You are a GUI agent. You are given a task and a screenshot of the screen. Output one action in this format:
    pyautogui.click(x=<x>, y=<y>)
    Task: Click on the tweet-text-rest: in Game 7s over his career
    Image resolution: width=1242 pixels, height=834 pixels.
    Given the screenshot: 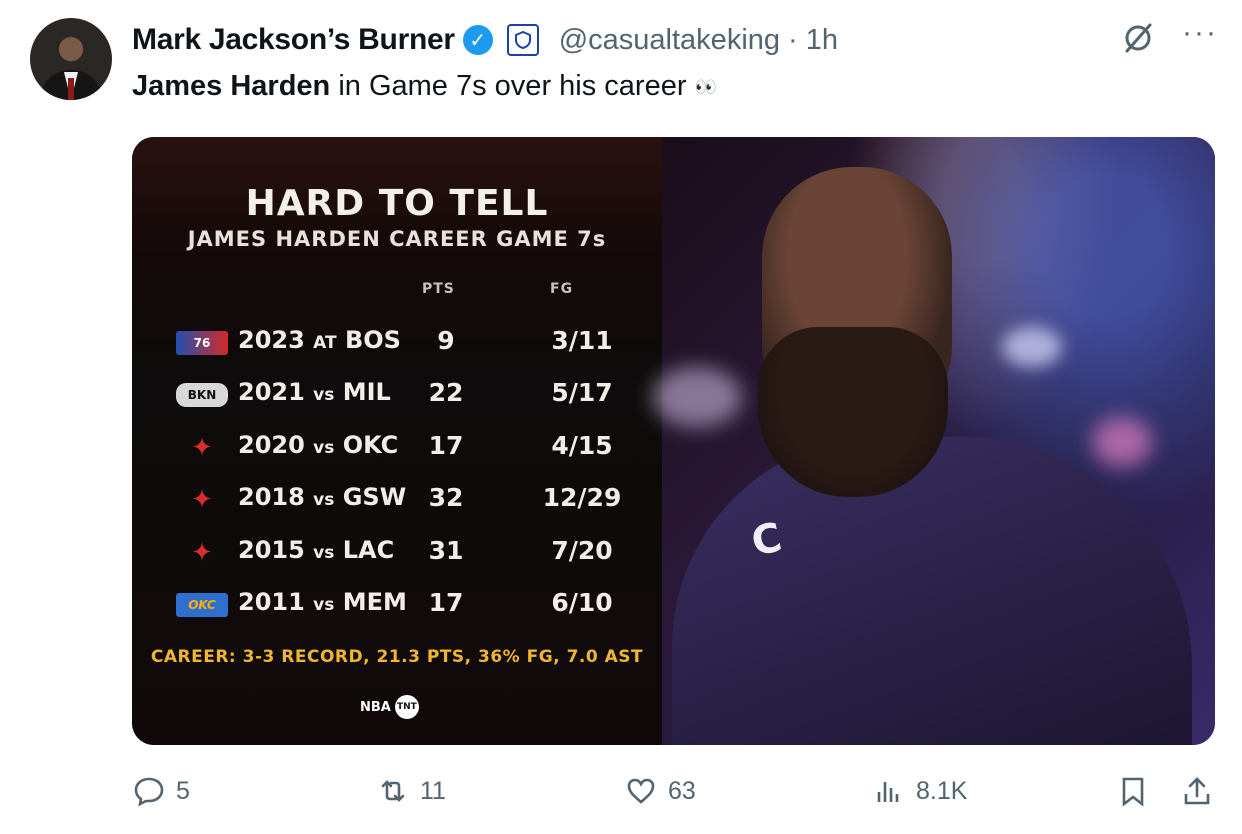 What is the action you would take?
    pyautogui.click(x=508, y=86)
    